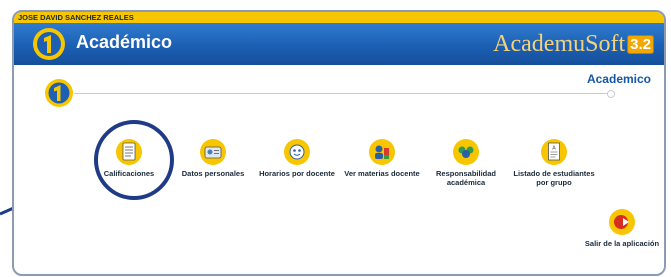 The image size is (671, 277). What do you see at coordinates (554, 178) in the screenshot?
I see `menu-label-listado-estudiantes: Listado de estudiantes por grupo` at bounding box center [554, 178].